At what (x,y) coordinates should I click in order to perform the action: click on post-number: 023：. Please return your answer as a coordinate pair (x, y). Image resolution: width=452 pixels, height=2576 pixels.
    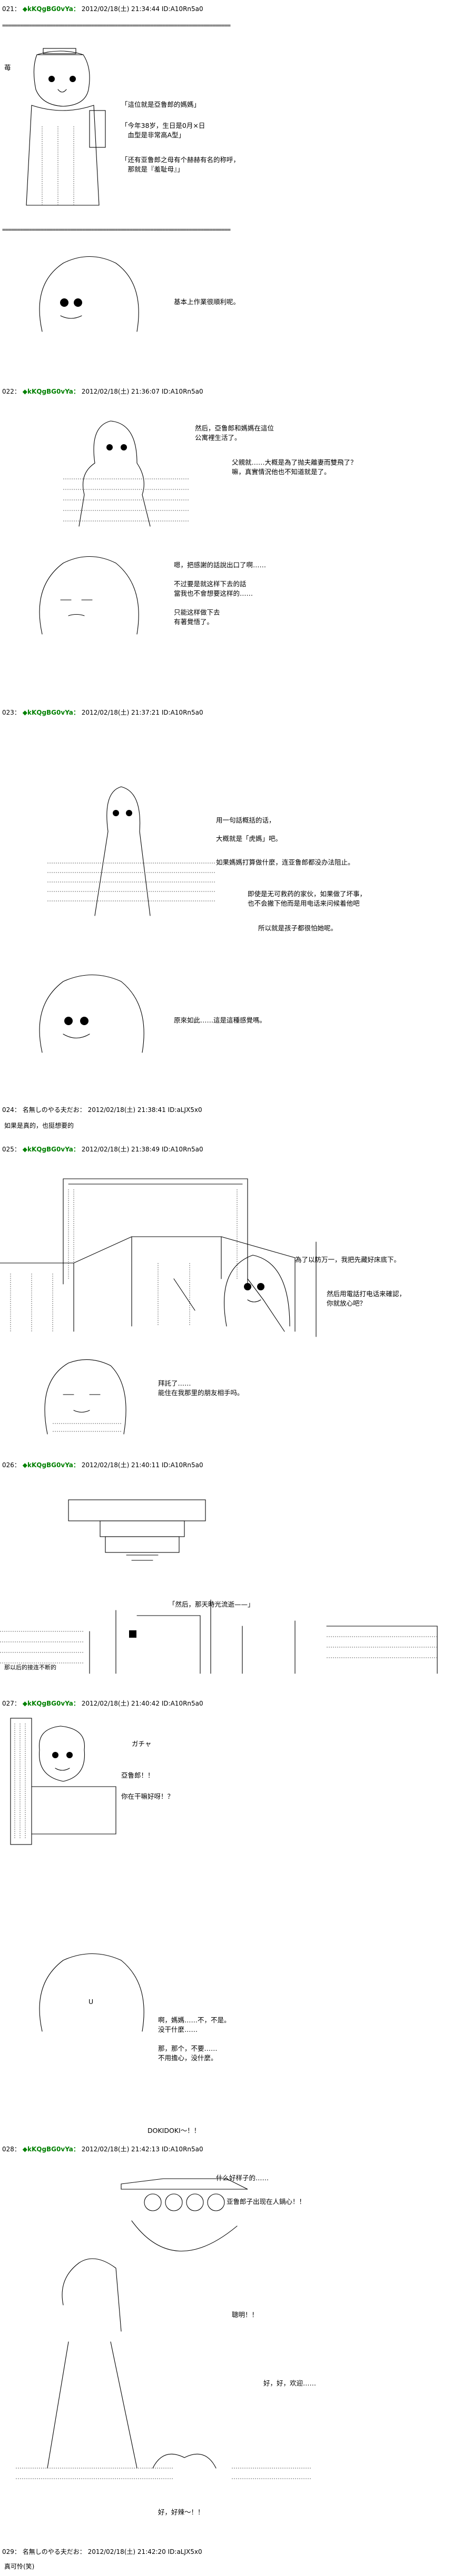
    Looking at the image, I should click on (12, 712).